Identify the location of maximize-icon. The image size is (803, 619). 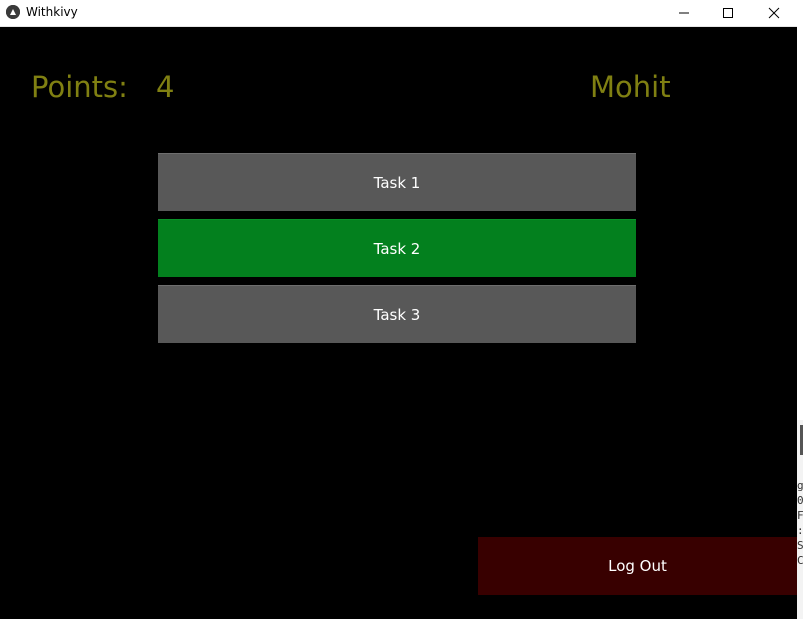
(728, 13).